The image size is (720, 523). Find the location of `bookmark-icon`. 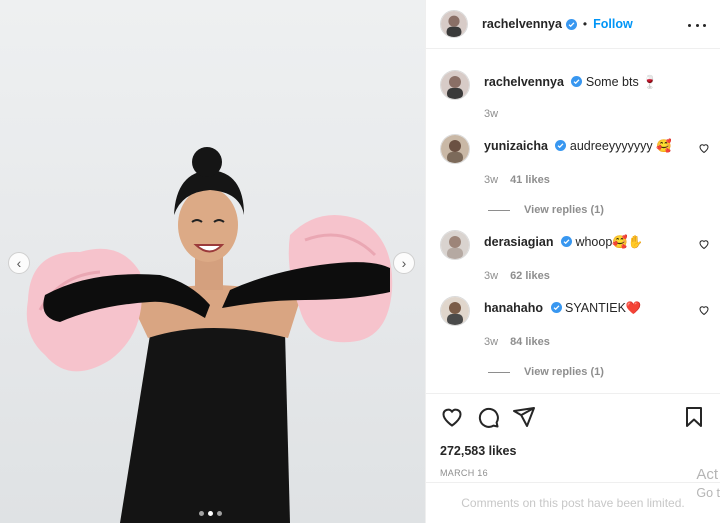

bookmark-icon is located at coordinates (694, 417).